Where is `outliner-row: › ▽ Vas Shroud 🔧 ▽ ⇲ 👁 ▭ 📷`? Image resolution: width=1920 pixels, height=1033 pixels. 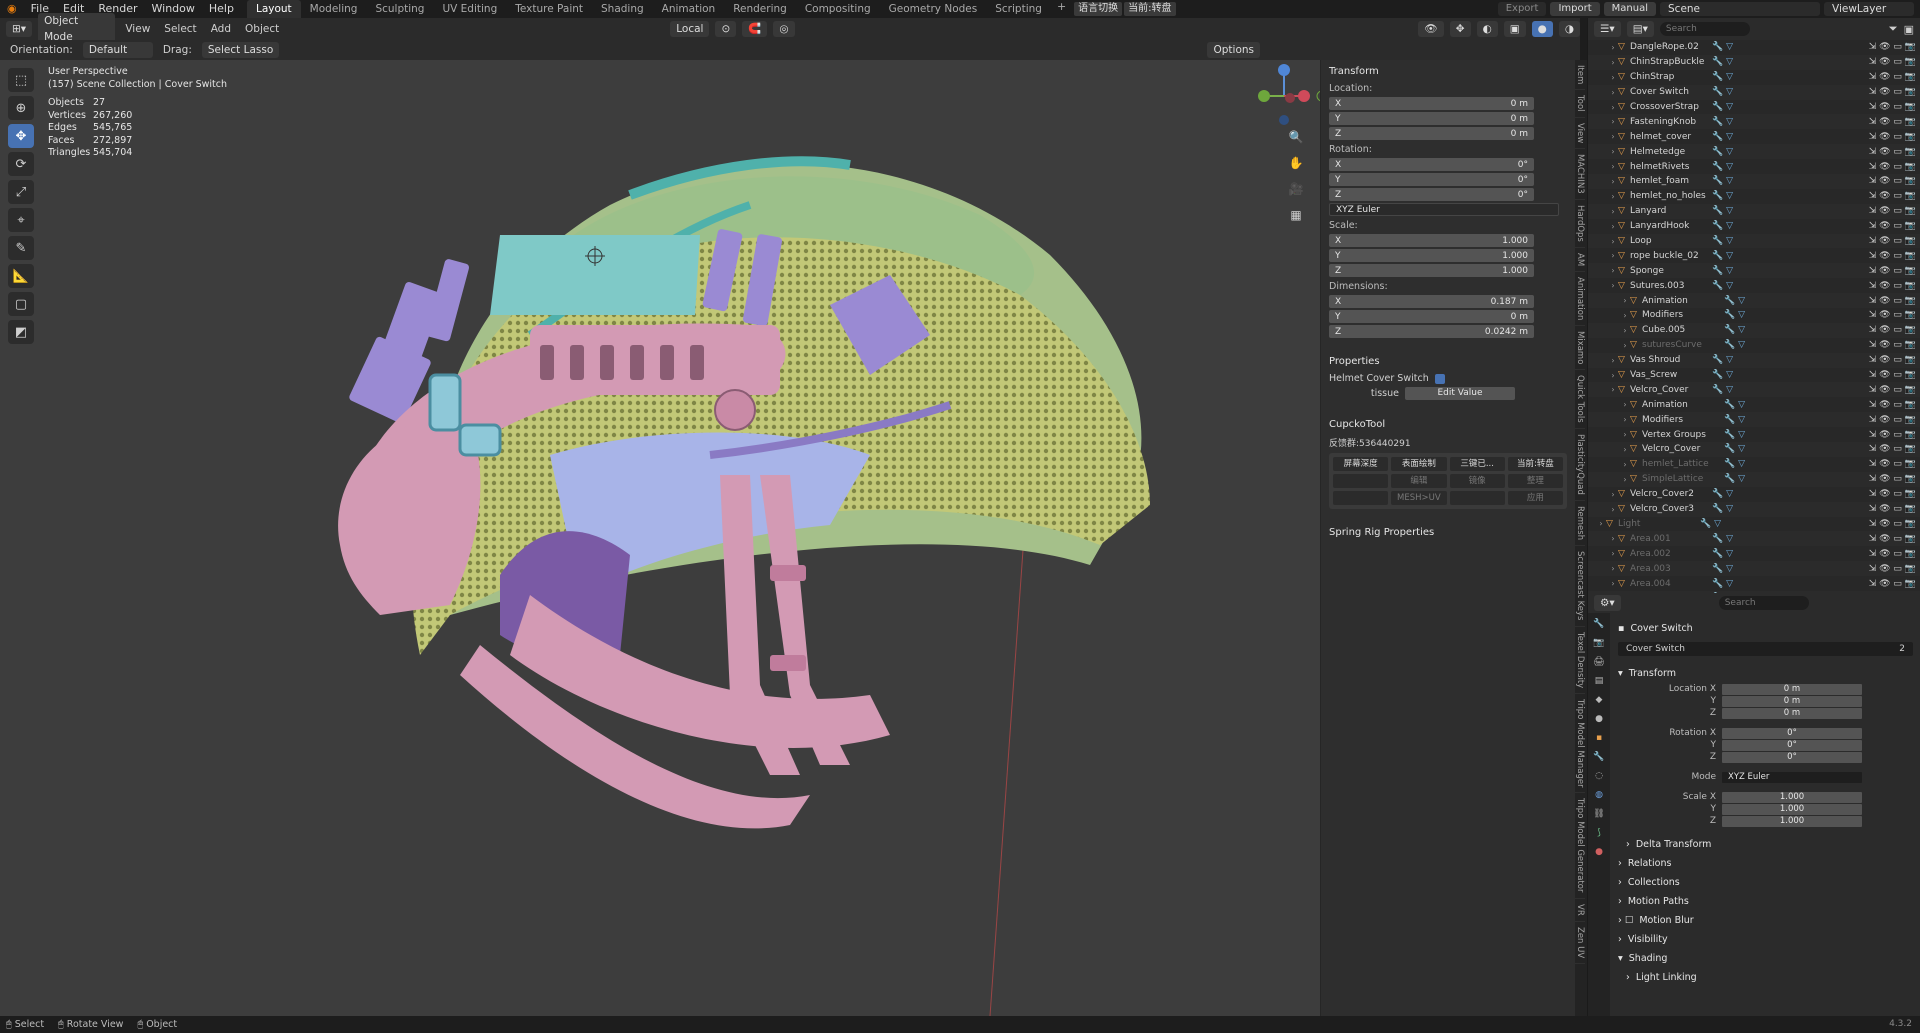 outliner-row: › ▽ Vas Shroud 🔧 ▽ ⇲ 👁 ▭ 📷 is located at coordinates (1754, 360).